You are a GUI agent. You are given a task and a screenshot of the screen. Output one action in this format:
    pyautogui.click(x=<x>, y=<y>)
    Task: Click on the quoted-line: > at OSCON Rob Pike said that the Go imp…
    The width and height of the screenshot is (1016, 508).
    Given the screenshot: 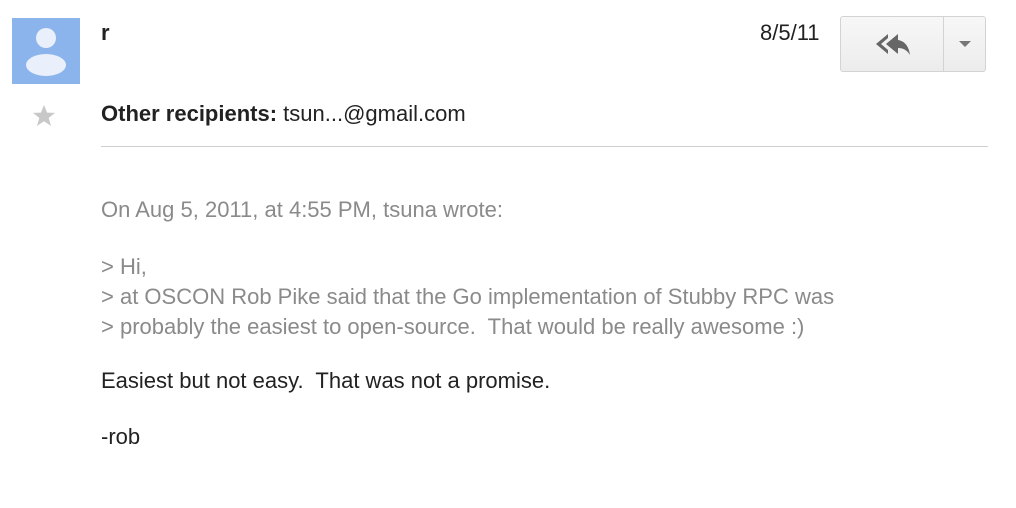 What is the action you would take?
    pyautogui.click(x=468, y=296)
    